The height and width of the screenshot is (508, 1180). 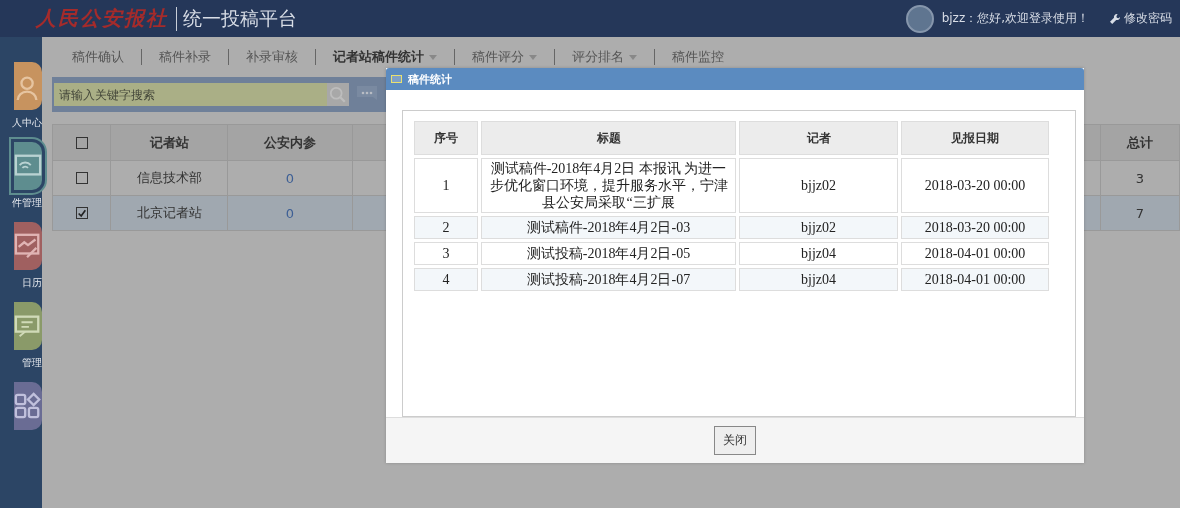 I want to click on nav-tab: 稿件确认, so click(x=98, y=57).